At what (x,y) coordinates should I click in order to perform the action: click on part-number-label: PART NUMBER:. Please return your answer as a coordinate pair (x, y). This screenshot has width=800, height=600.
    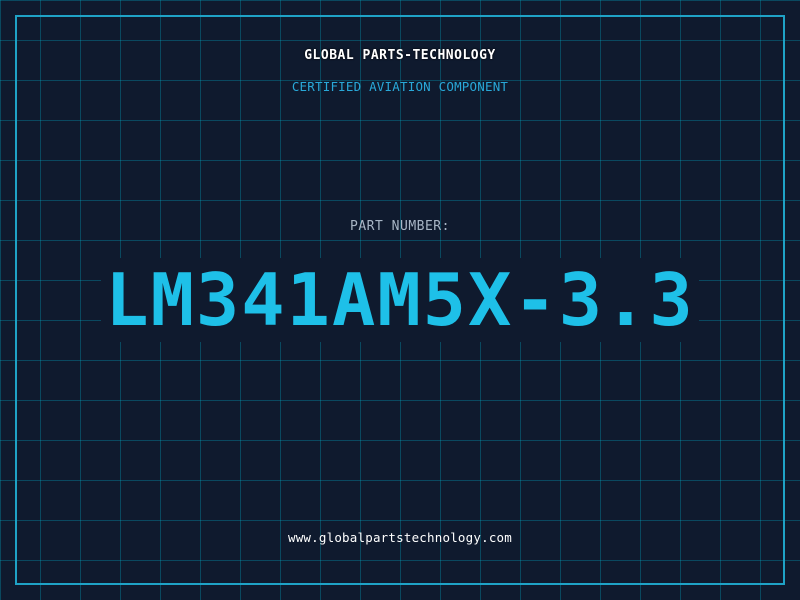
    Looking at the image, I should click on (400, 226).